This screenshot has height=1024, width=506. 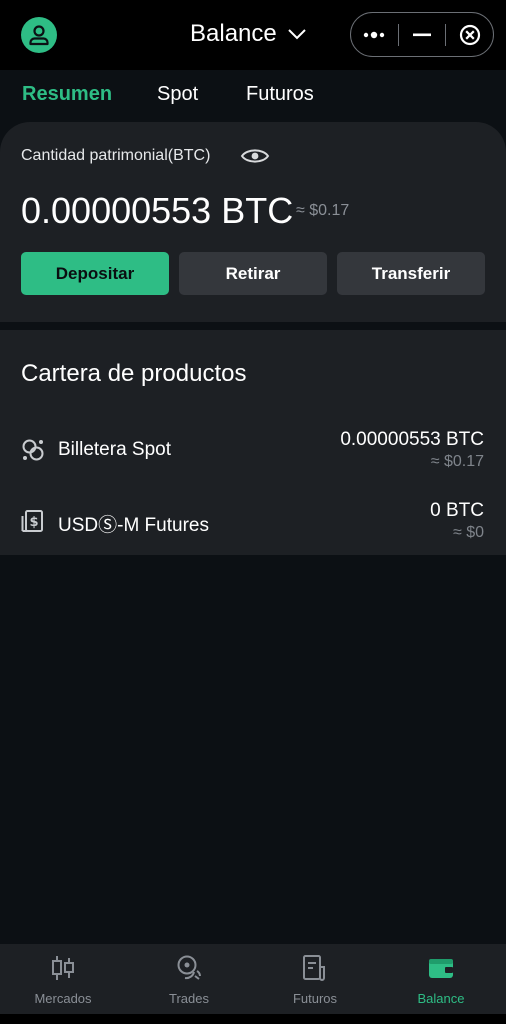 I want to click on nav-label: Balance, so click(x=441, y=998).